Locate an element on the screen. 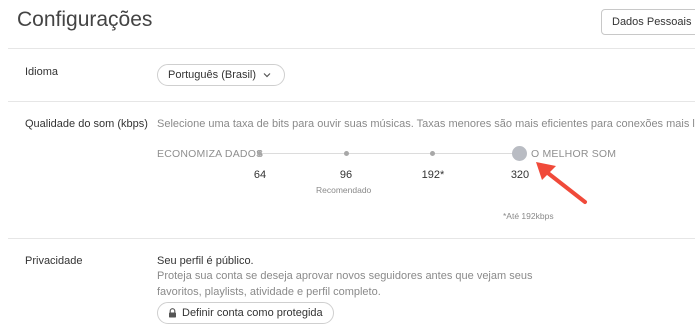  quality-label: Qualidade do som (kbps) is located at coordinates (86, 124).